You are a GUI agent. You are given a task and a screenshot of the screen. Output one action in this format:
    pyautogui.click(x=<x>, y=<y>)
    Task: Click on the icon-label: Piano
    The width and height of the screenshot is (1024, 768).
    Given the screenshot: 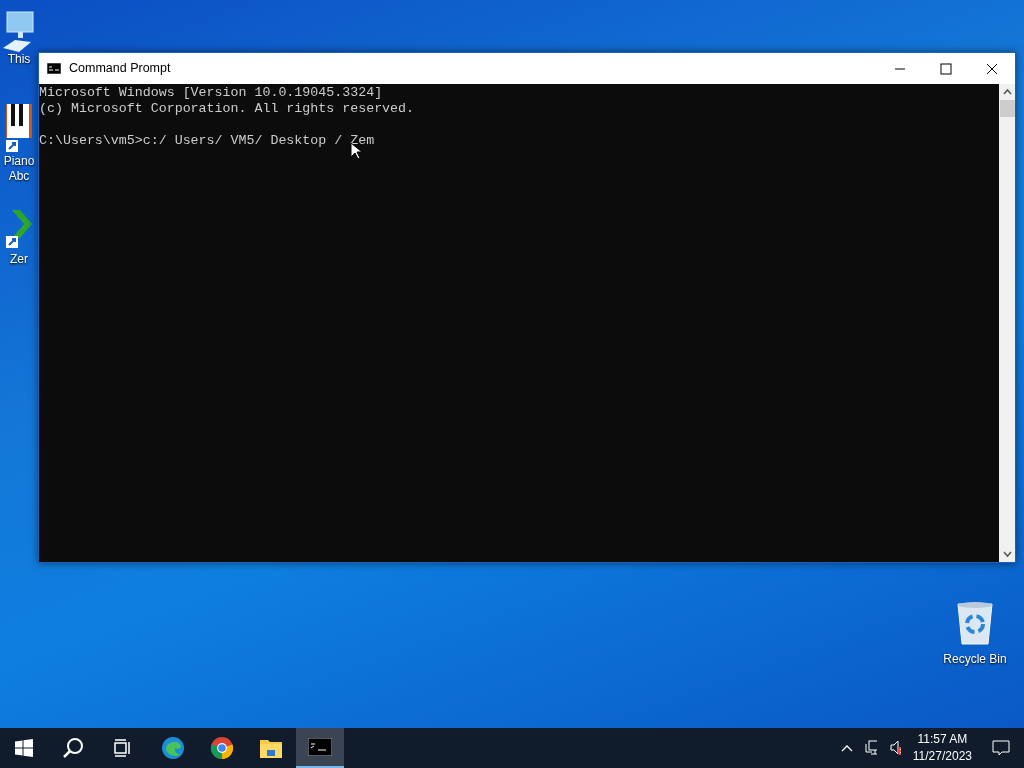 What is the action you would take?
    pyautogui.click(x=19, y=161)
    